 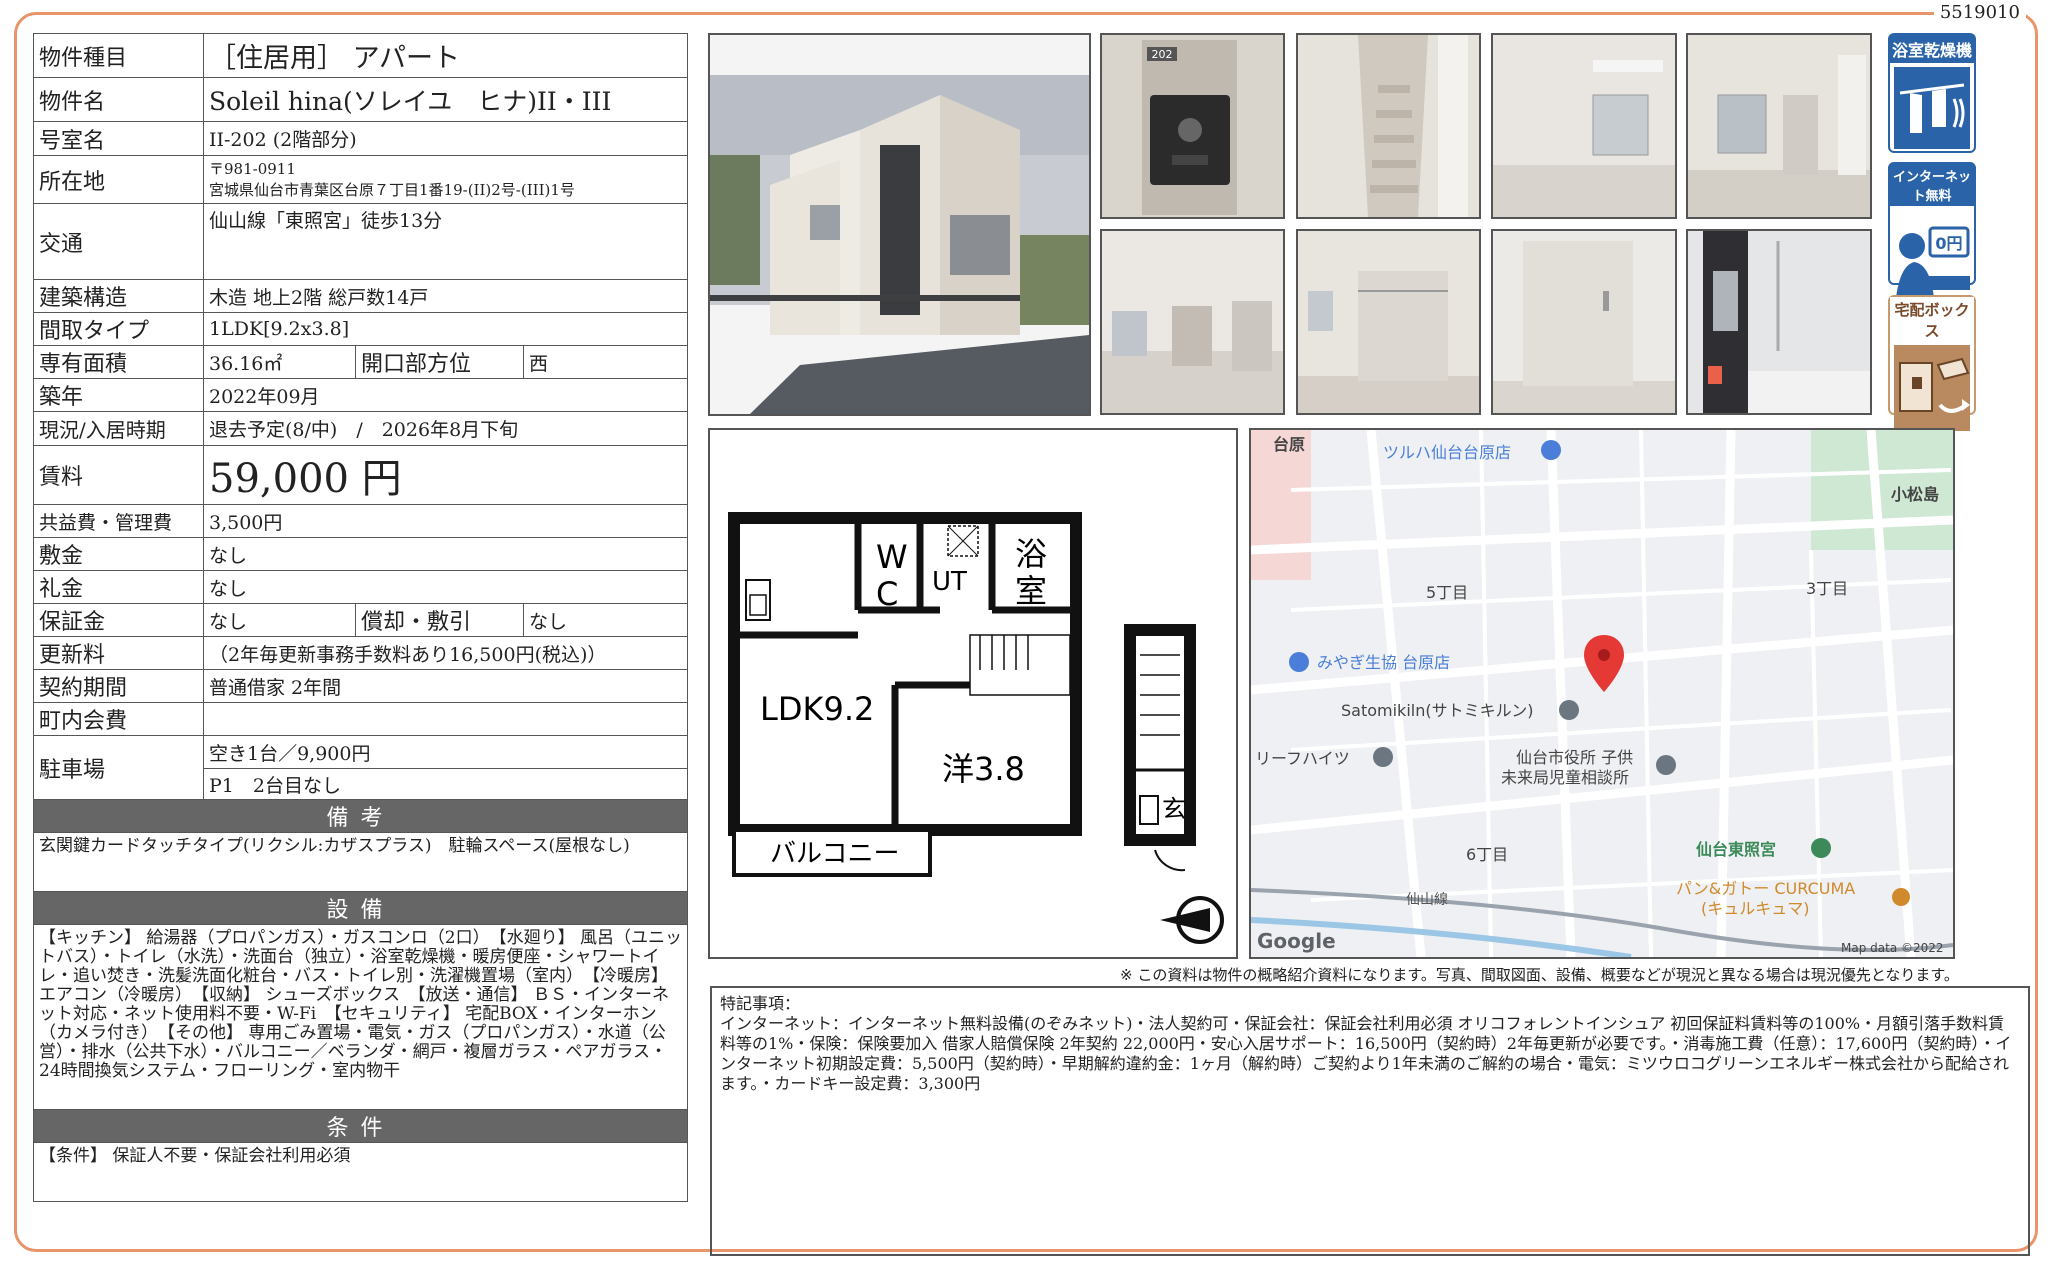 What do you see at coordinates (817, 709) in the screenshot?
I see `ldk-label: LDK9.2` at bounding box center [817, 709].